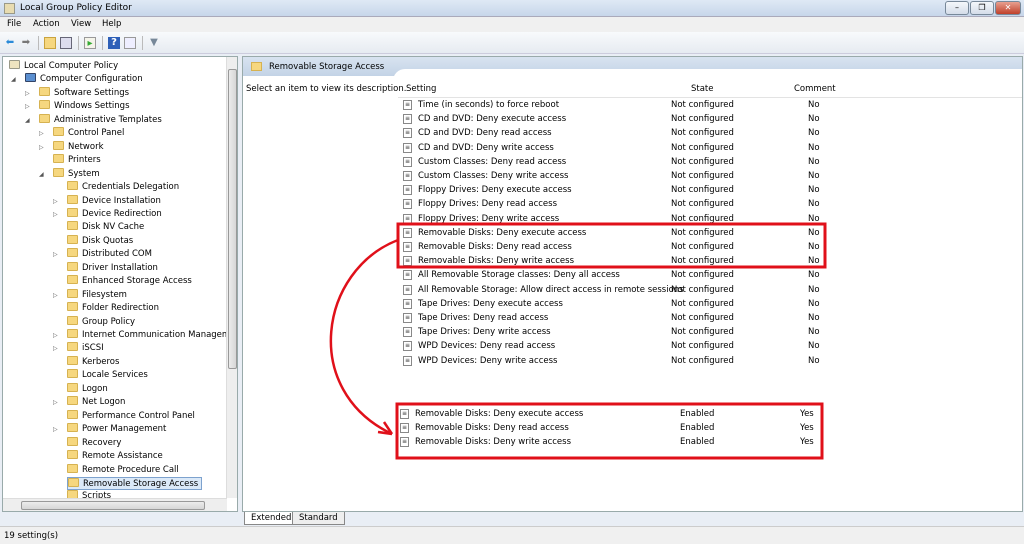 Image resolution: width=1024 pixels, height=544 pixels. What do you see at coordinates (1008, 8) in the screenshot?
I see `close-button: ✕` at bounding box center [1008, 8].